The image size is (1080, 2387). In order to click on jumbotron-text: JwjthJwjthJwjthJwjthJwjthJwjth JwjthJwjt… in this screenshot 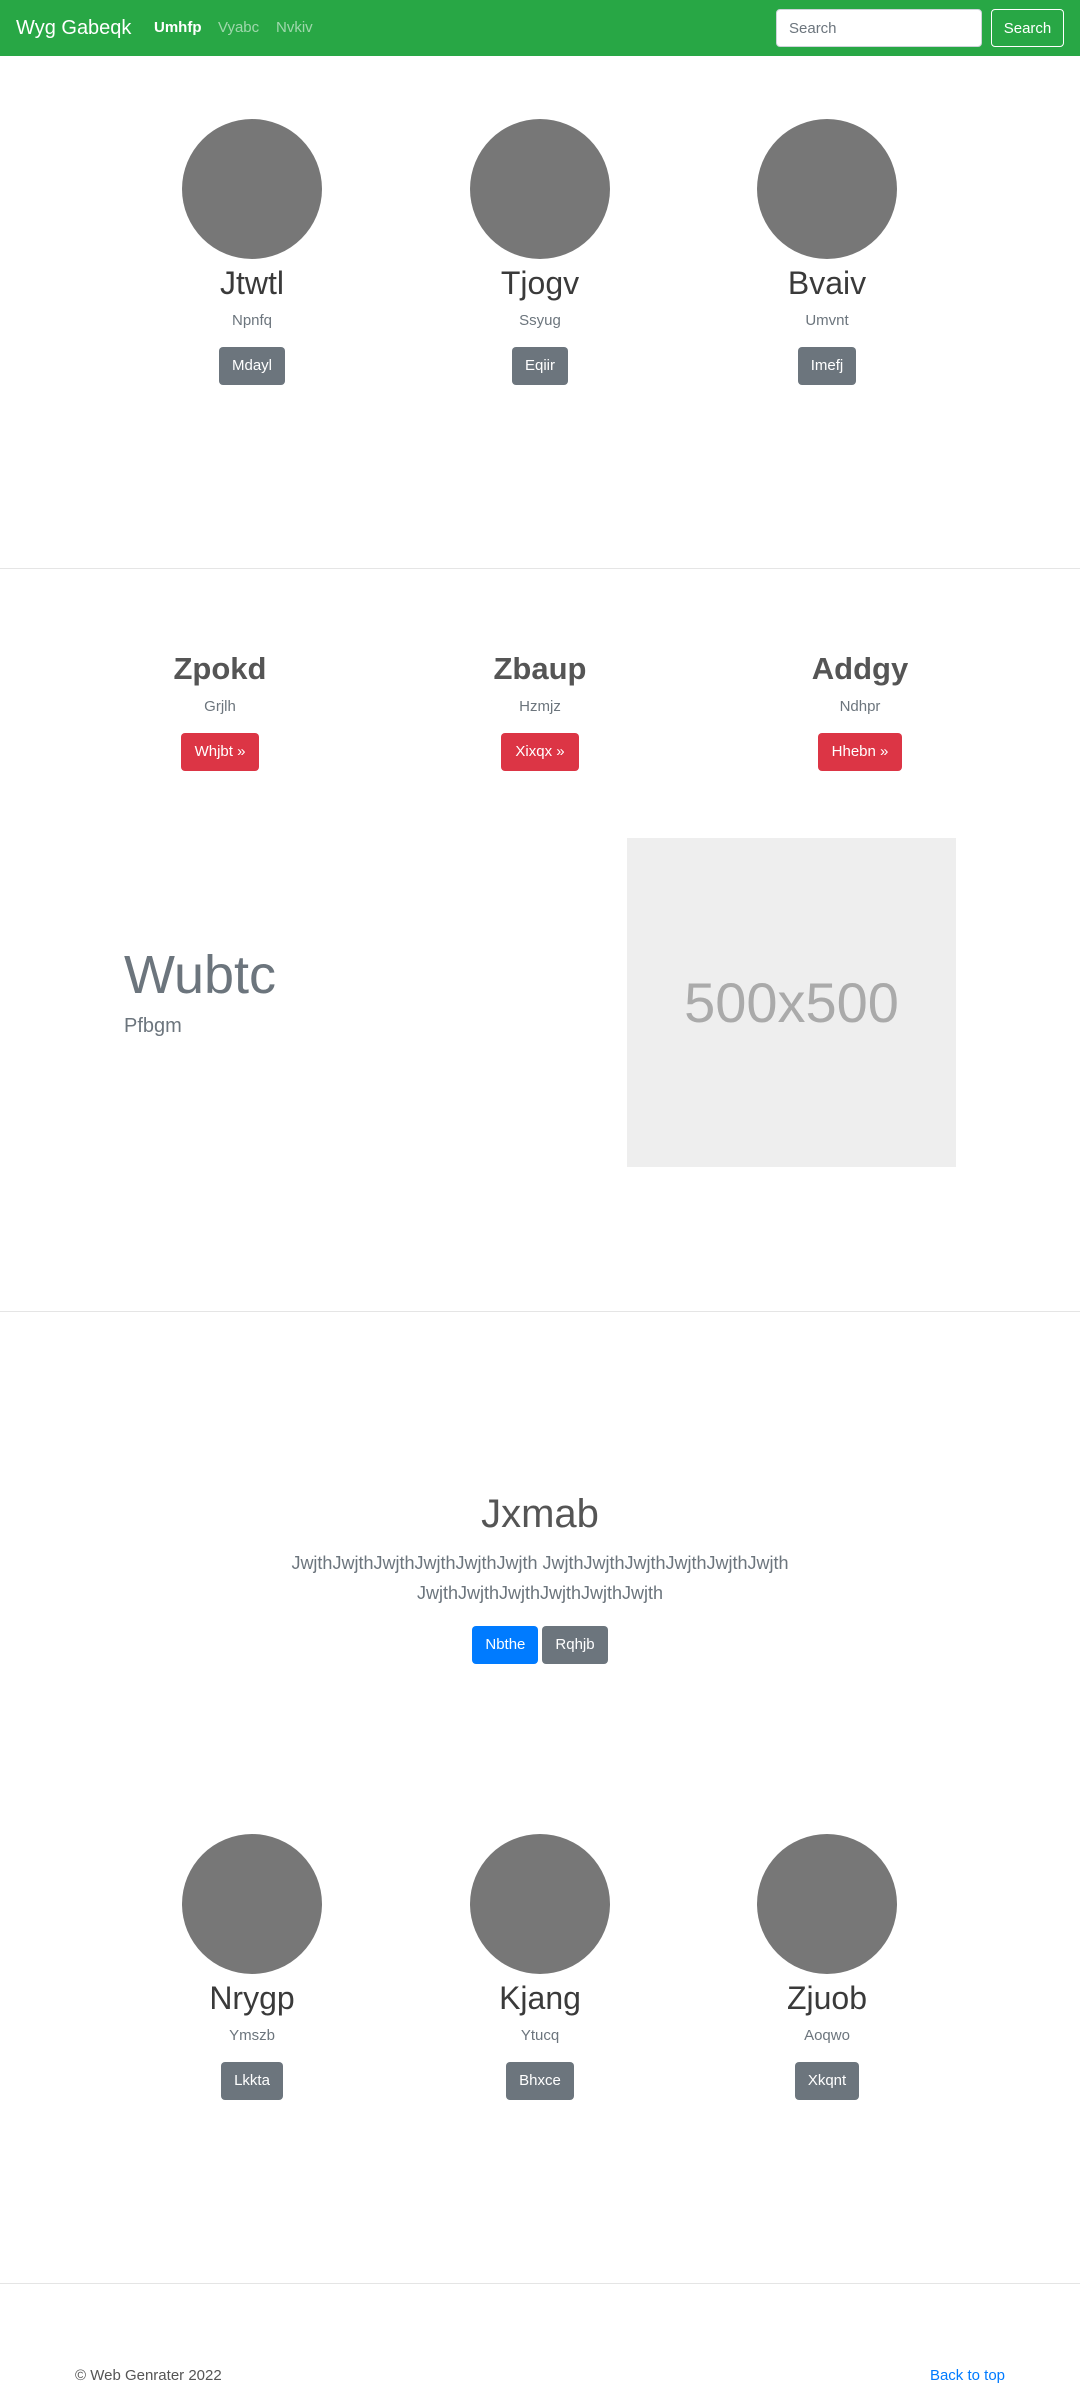, I will do `click(540, 1578)`.